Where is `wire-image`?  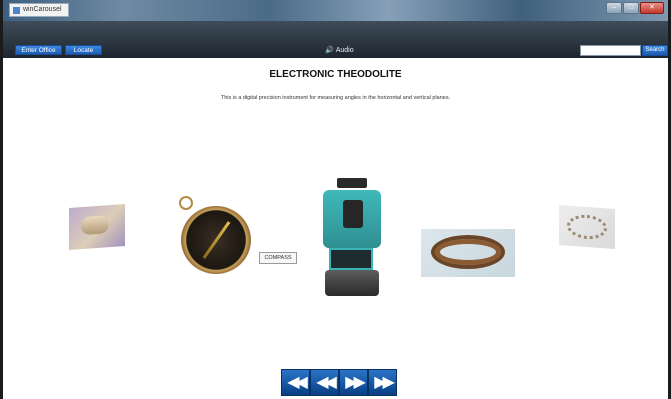
wire-image is located at coordinates (587, 227).